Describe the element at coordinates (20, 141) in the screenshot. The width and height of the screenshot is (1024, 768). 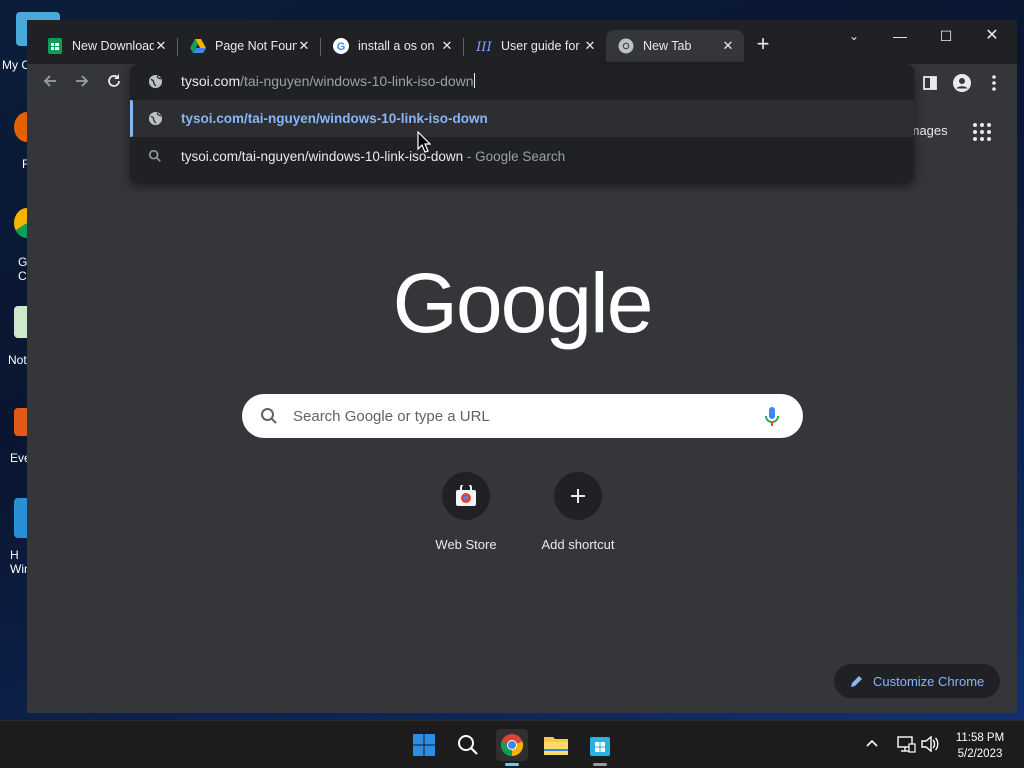
I see `desktop-icon-firefox: F` at that location.